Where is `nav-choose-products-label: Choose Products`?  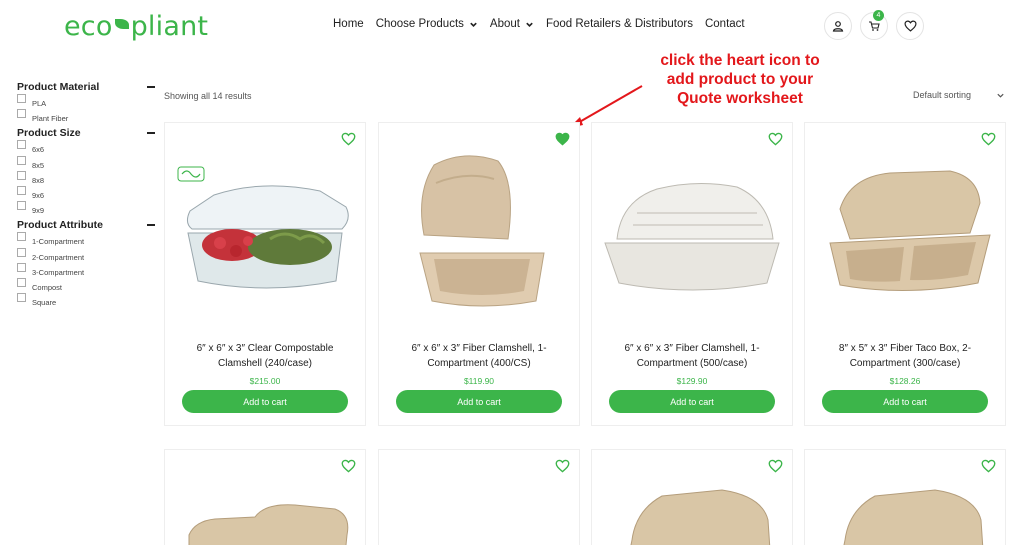
nav-choose-products-label: Choose Products is located at coordinates (419, 24).